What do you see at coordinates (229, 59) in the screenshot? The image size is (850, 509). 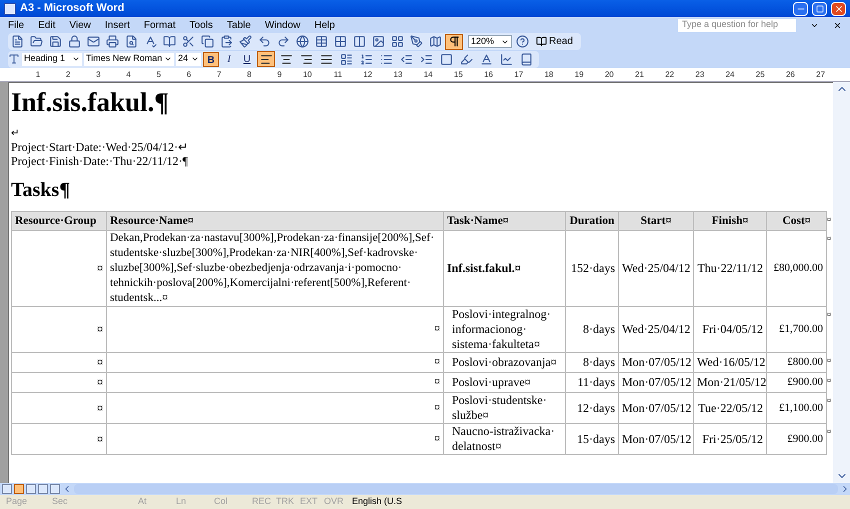 I see `italic-button: I` at bounding box center [229, 59].